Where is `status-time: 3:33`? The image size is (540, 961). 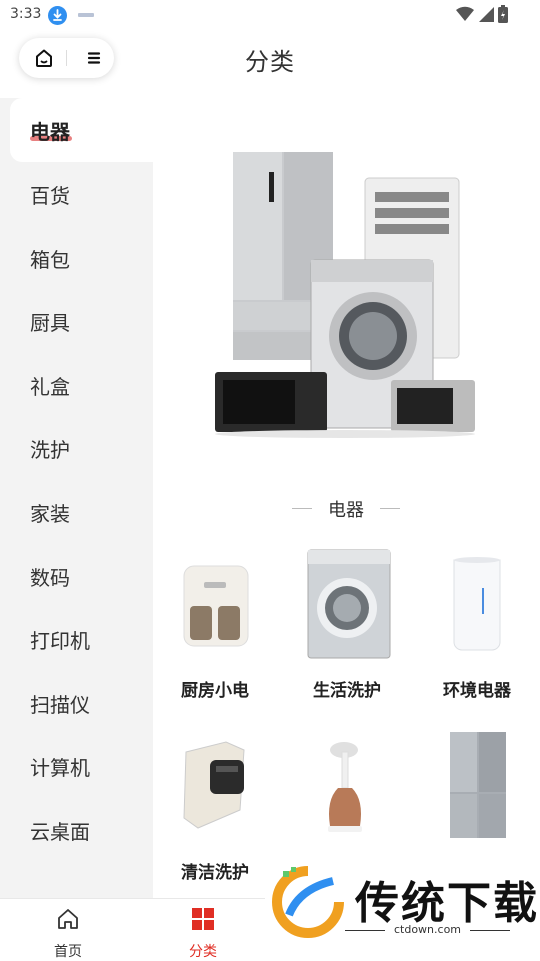 status-time: 3:33 is located at coordinates (26, 14).